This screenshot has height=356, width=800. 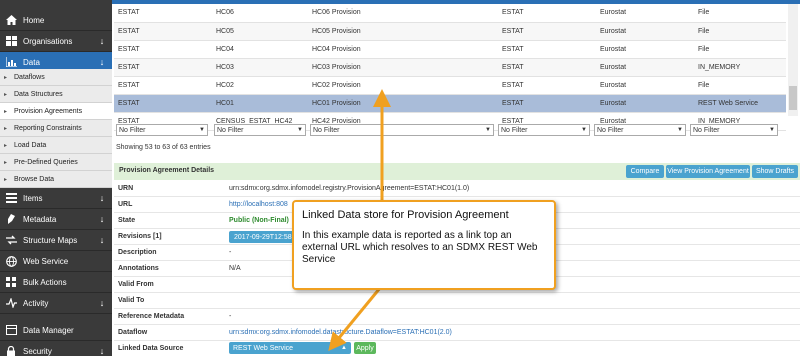 What do you see at coordinates (11, 240) in the screenshot?
I see `structure-maps-icon` at bounding box center [11, 240].